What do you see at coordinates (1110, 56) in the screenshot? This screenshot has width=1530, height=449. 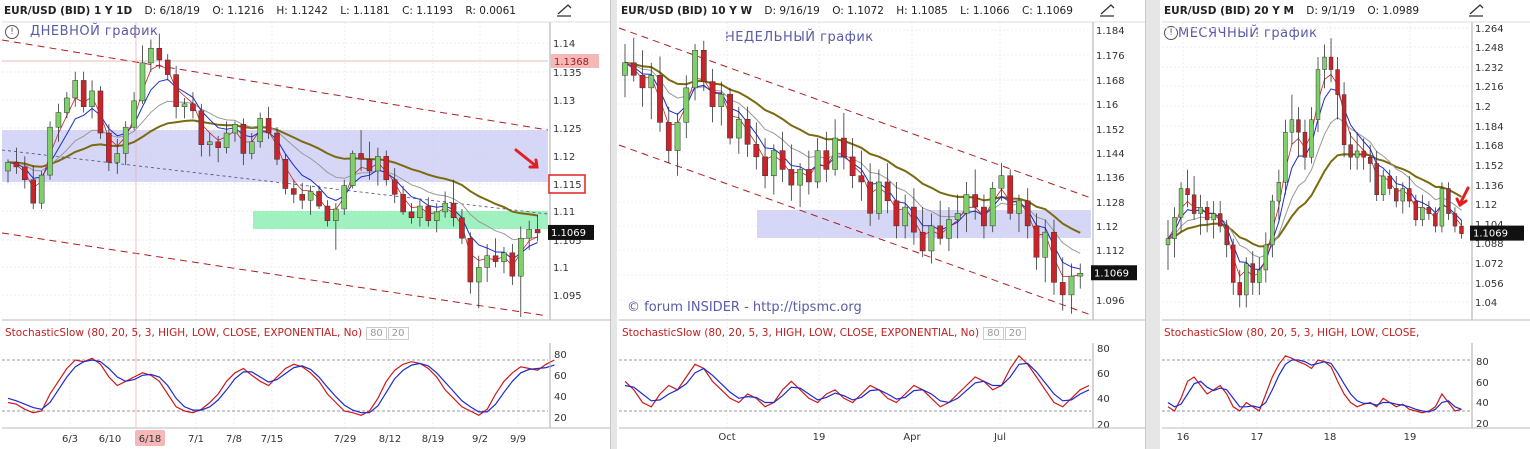 I see `price-tick-label: 1.176` at bounding box center [1110, 56].